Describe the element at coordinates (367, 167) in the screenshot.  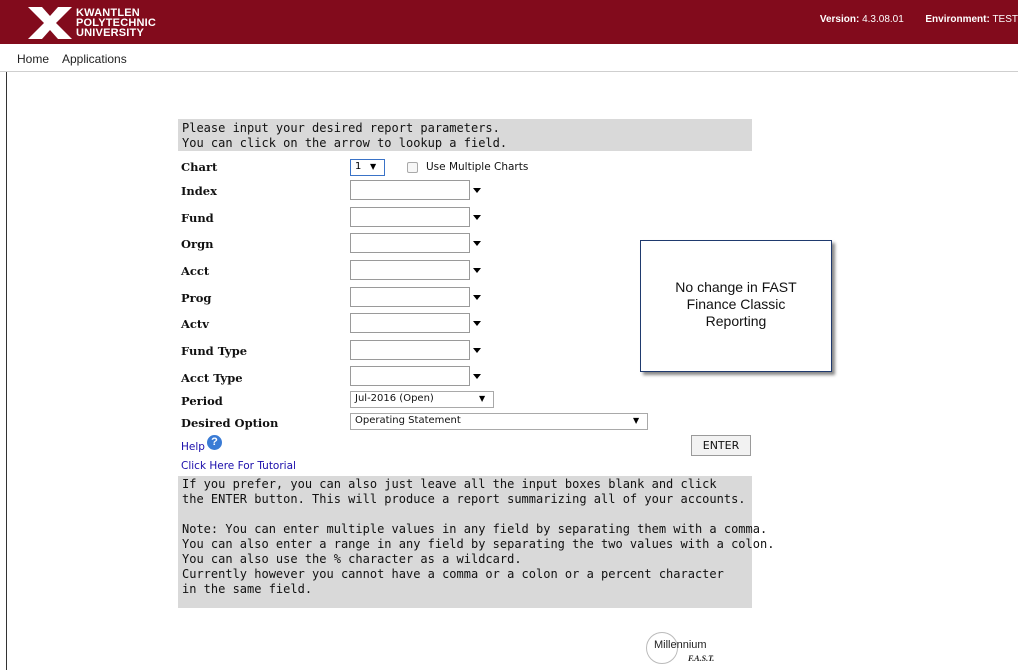
I see `chart-select: 1 ▼` at that location.